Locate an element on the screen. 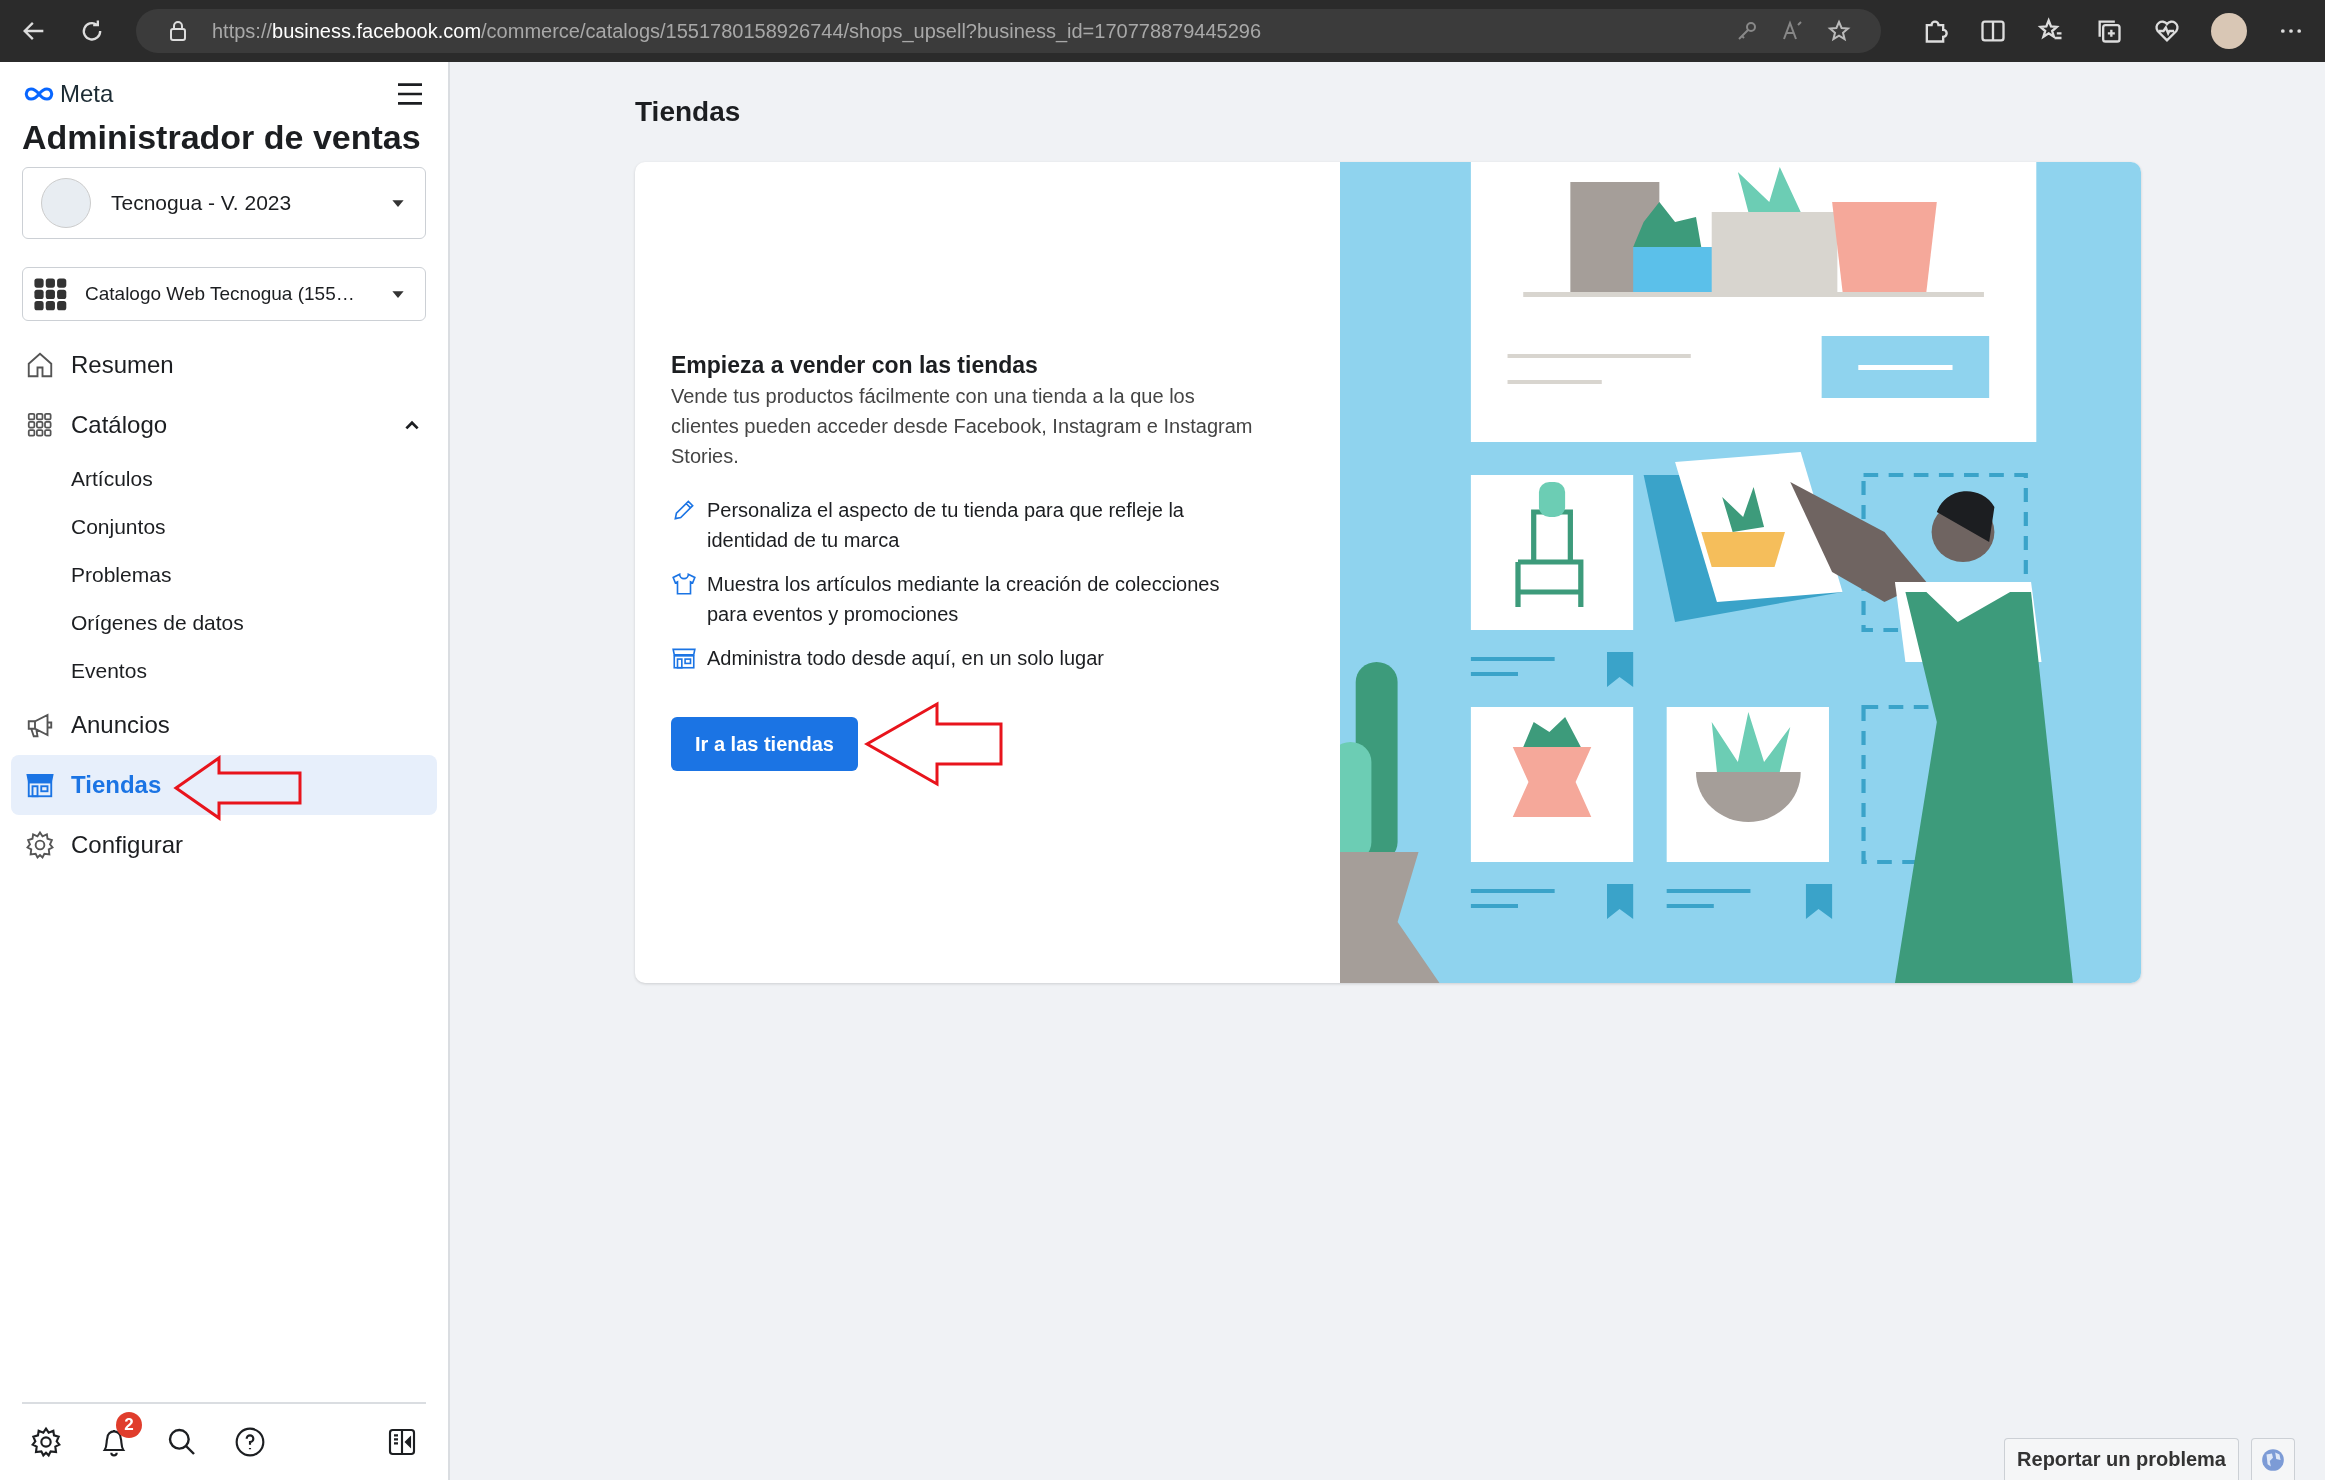 The image size is (2325, 1480). address-bar: https://business.facebook.com/commerce/catalogs/1551780158926744/shops_upsell?business_id=170778879445296 is located at coordinates (1008, 31).